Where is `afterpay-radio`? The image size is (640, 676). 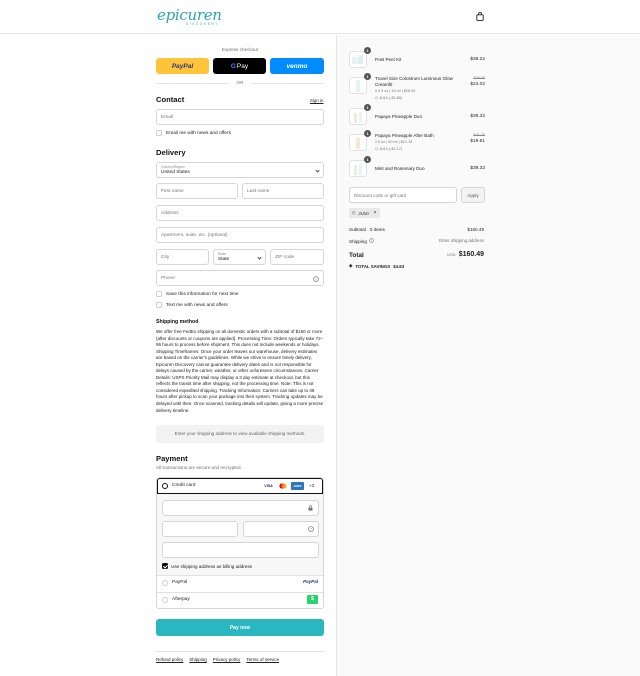
afterpay-radio is located at coordinates (165, 600).